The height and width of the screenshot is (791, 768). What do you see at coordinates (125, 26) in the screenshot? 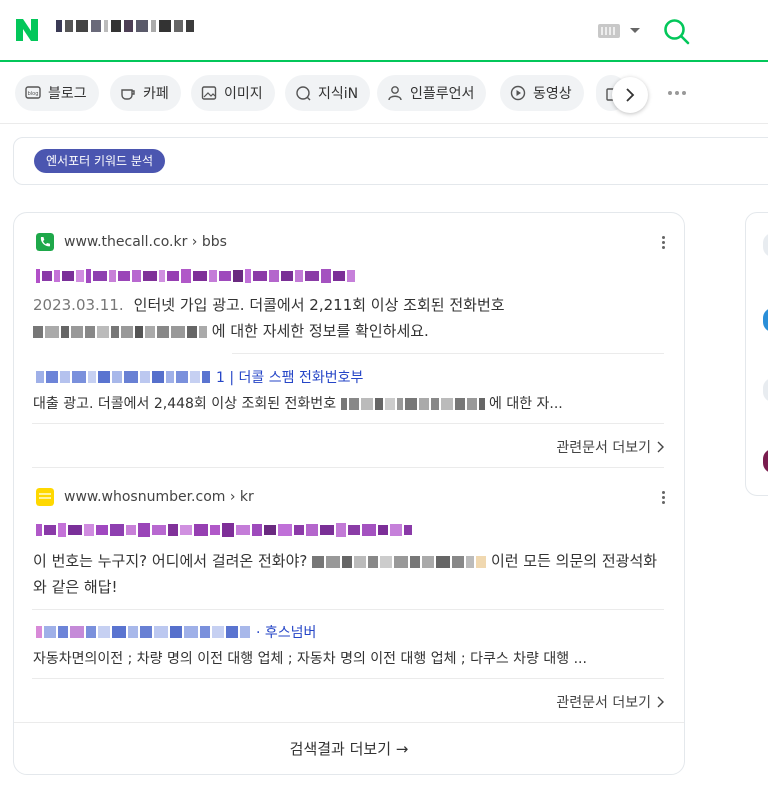
I see `search-query-redacted` at bounding box center [125, 26].